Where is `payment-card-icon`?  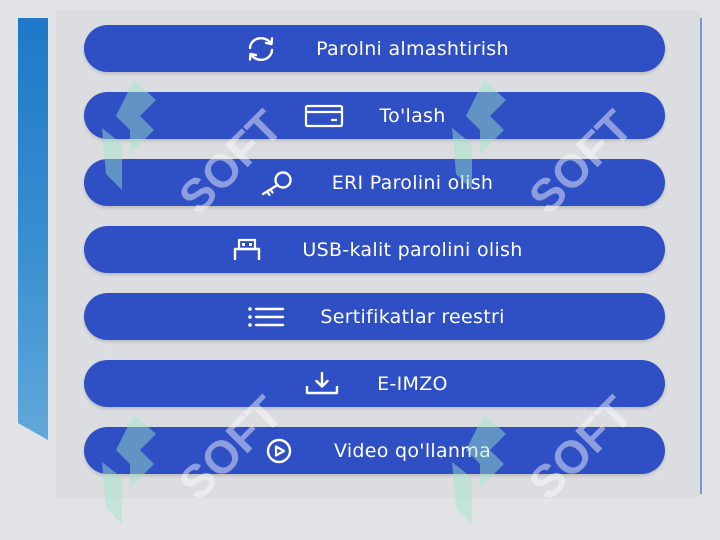
payment-card-icon is located at coordinates (324, 116).